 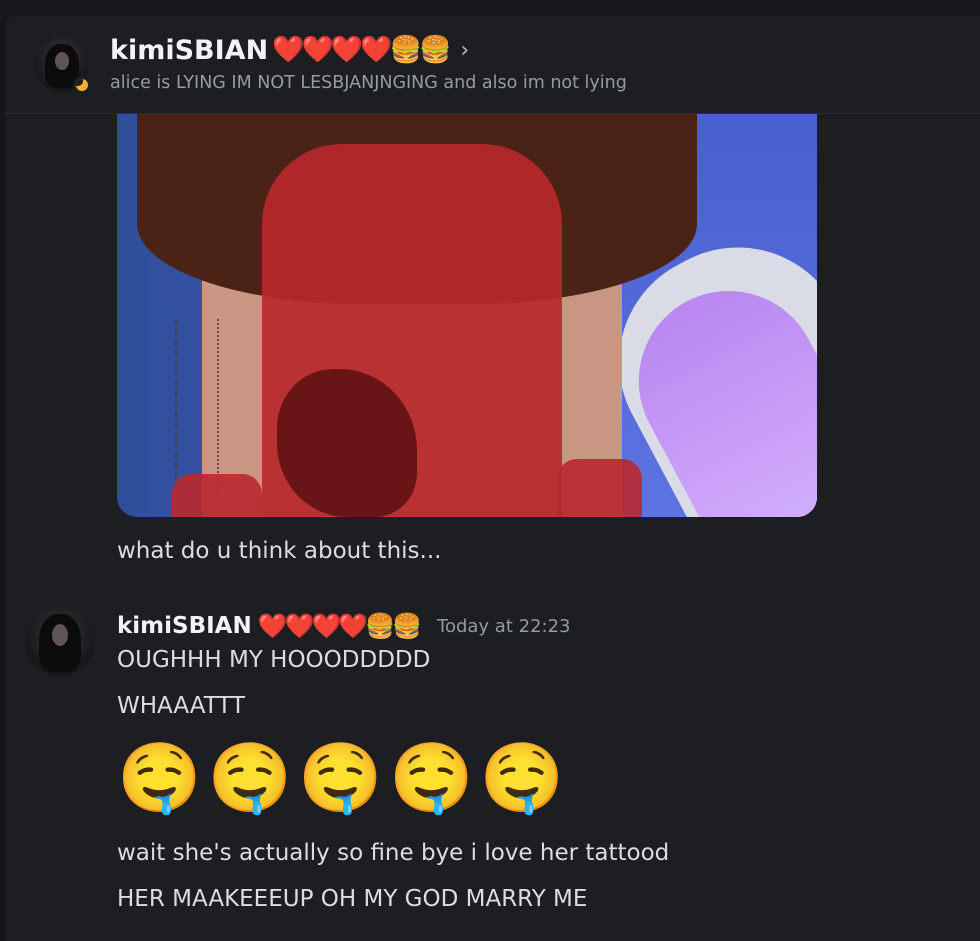 I want to click on chevron-right-icon: ›, so click(x=464, y=50).